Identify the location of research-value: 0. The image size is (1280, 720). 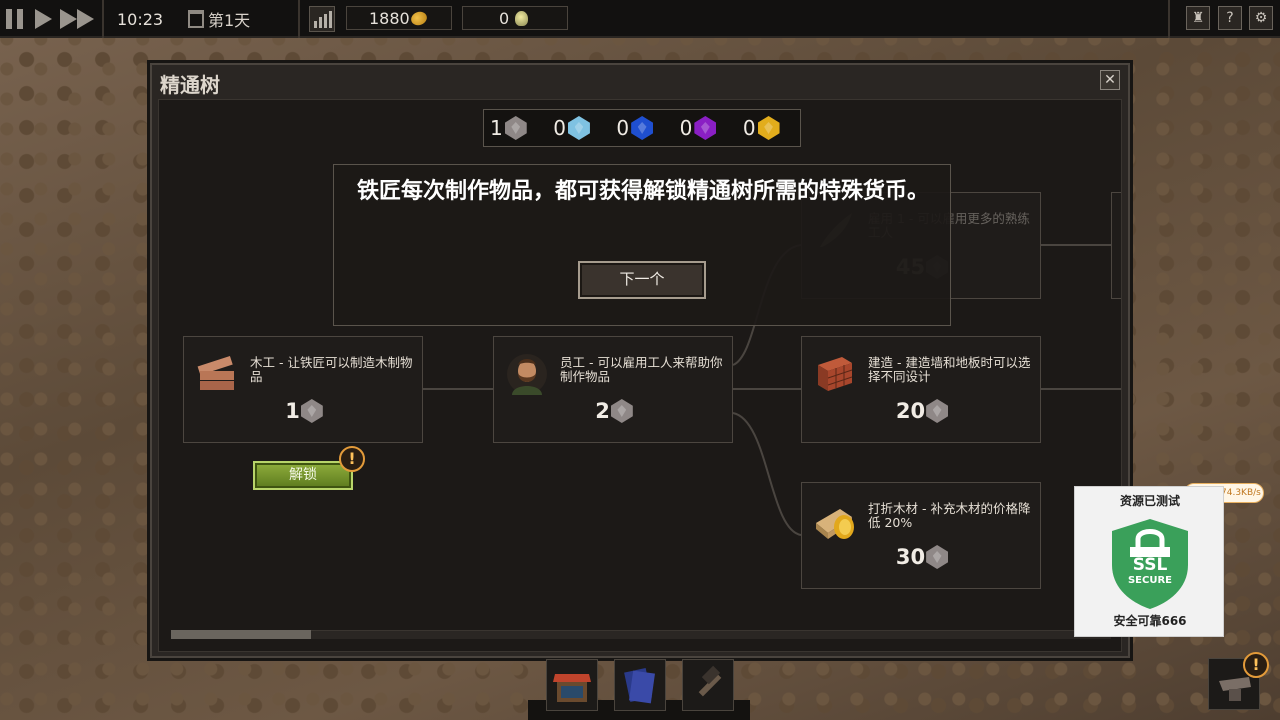
(504, 18).